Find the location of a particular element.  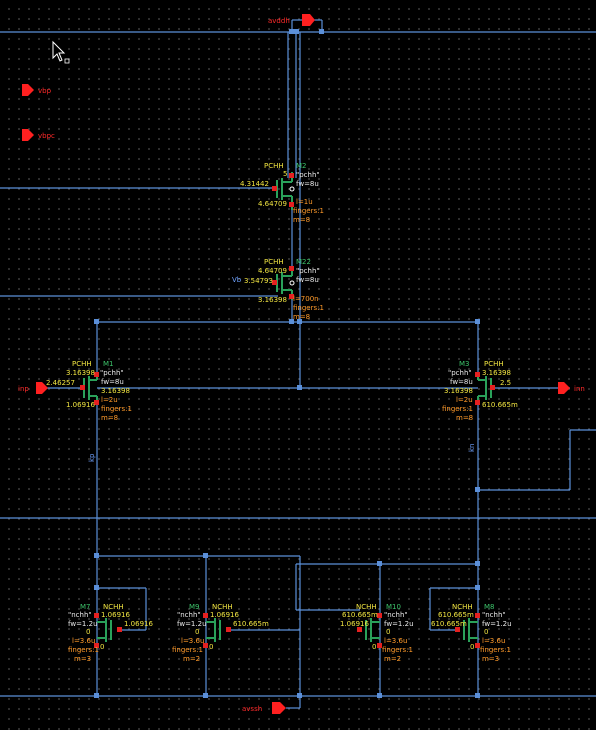

device-type-M10: NCHH is located at coordinates (366, 607).